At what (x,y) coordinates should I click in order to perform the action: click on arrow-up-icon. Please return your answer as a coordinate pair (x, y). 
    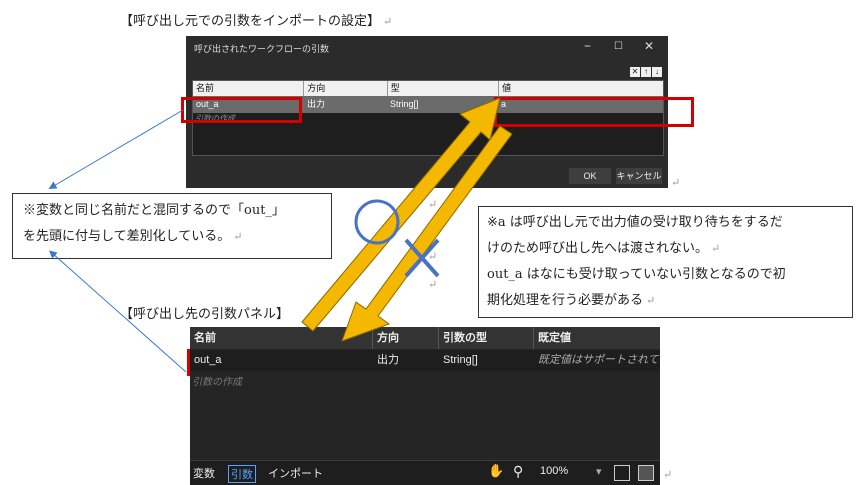
    Looking at the image, I should click on (401, 214).